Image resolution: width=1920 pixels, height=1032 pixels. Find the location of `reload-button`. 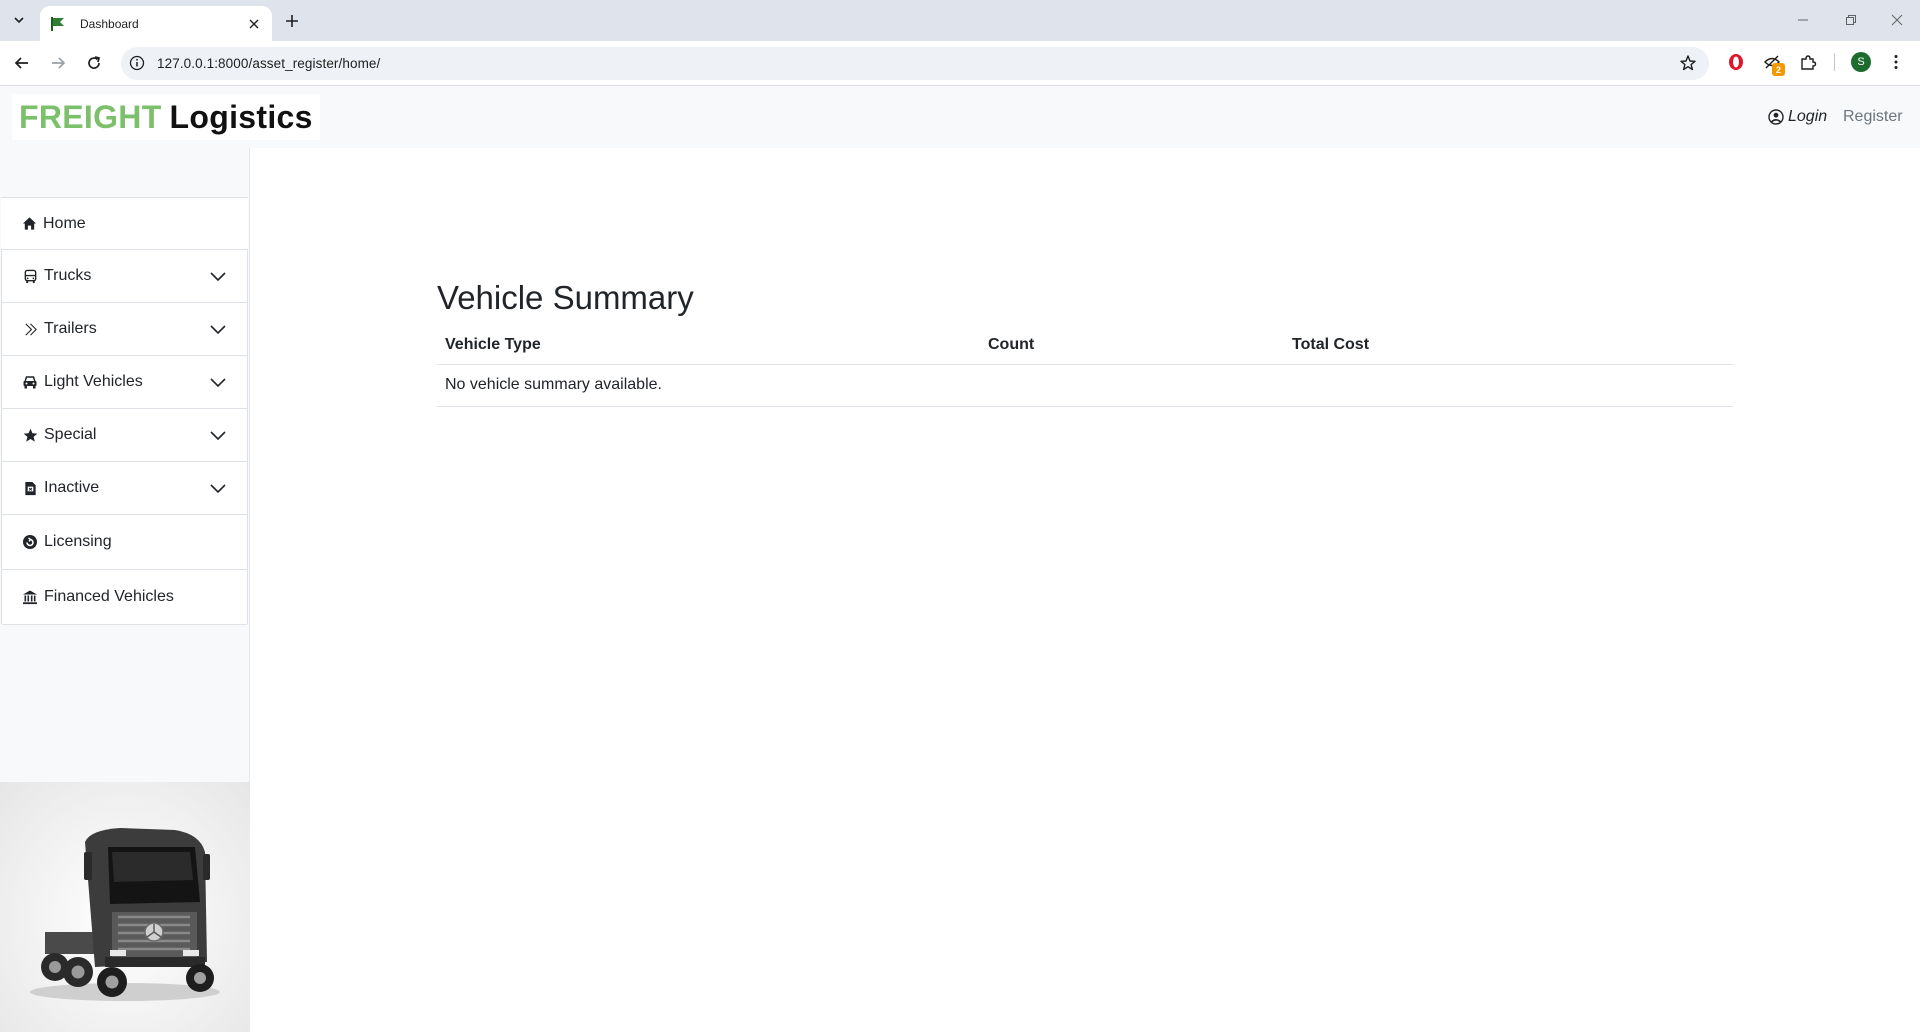

reload-button is located at coordinates (94, 63).